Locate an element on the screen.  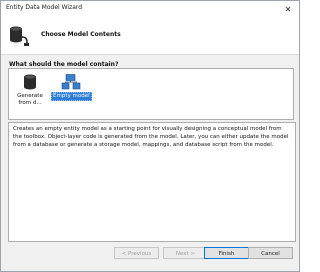
finish-button: Finish is located at coordinates (226, 253).